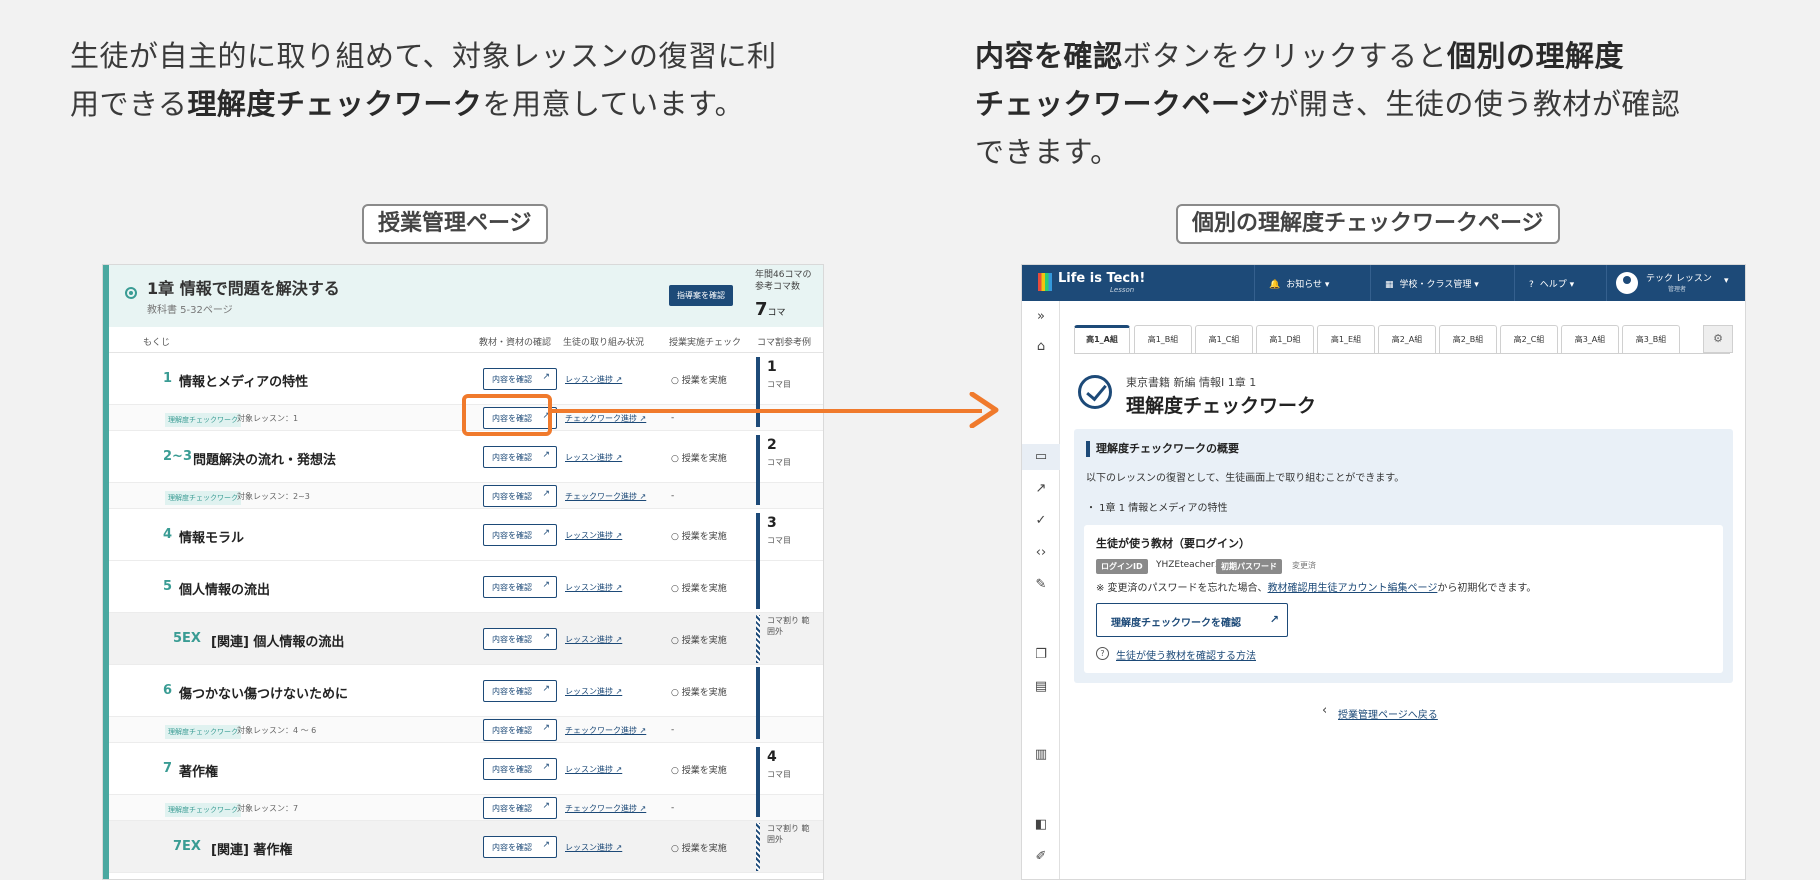 The image size is (1820, 880). I want to click on lesson-title: 情報モラル, so click(211, 536).